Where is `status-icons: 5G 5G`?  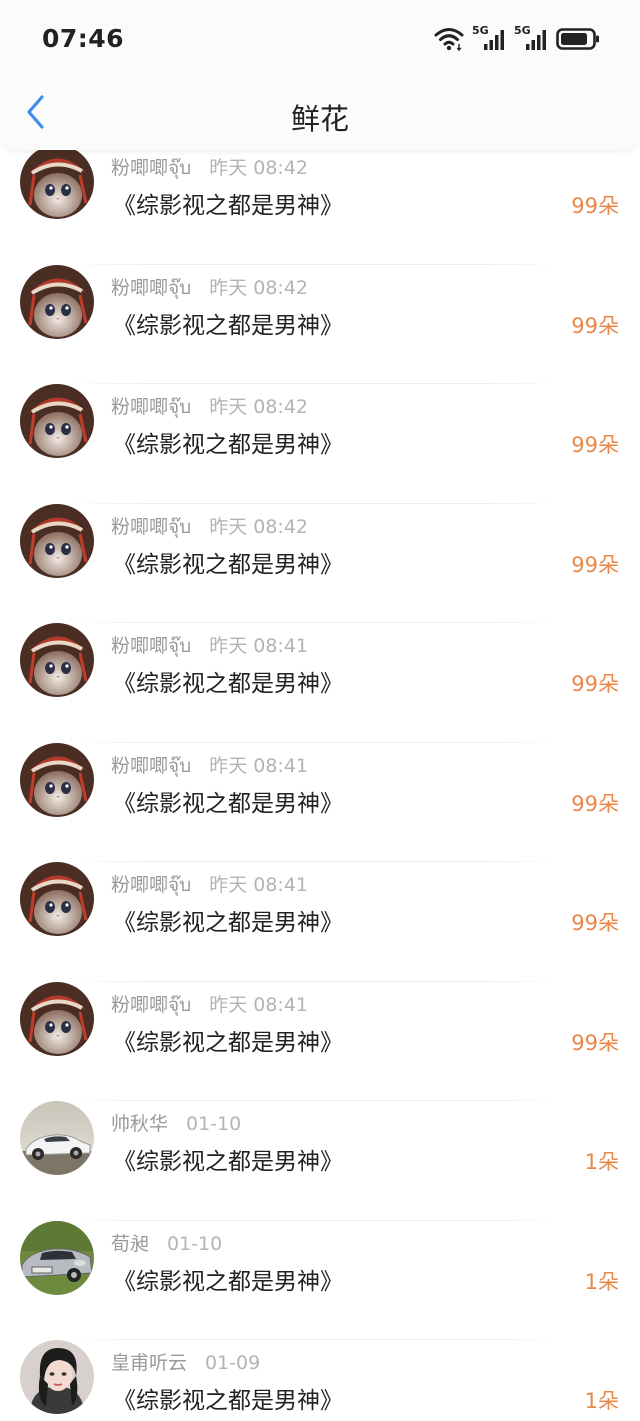
status-icons: 5G 5G is located at coordinates (517, 39).